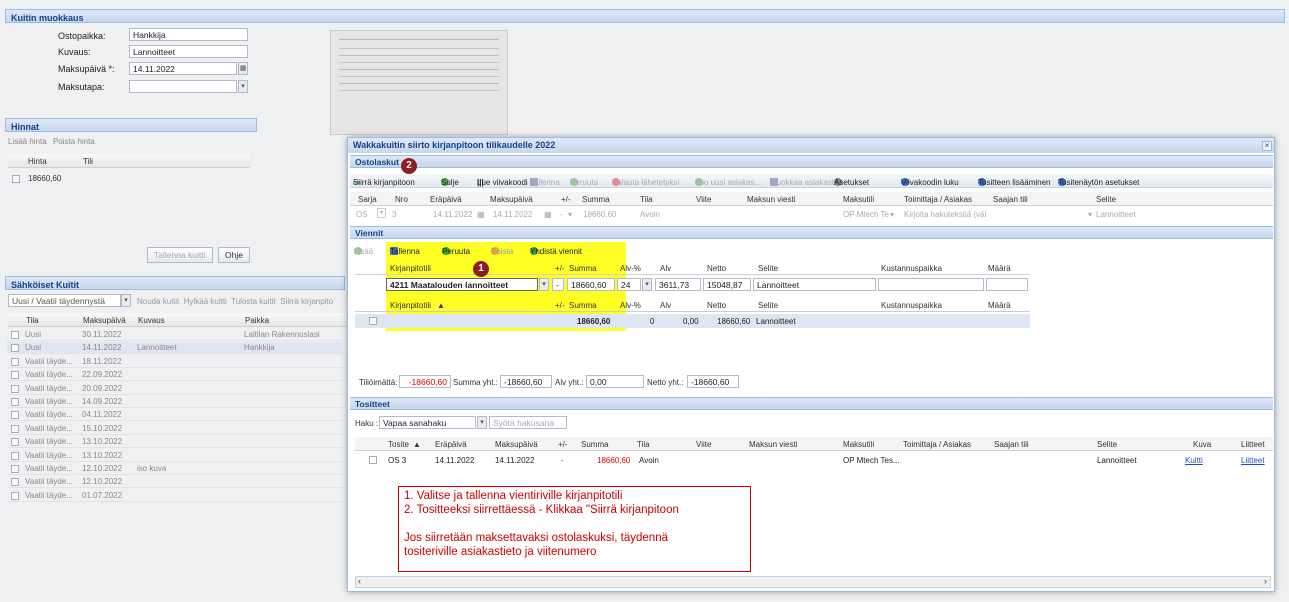  I want to click on vat-total: 0,00, so click(615, 381).